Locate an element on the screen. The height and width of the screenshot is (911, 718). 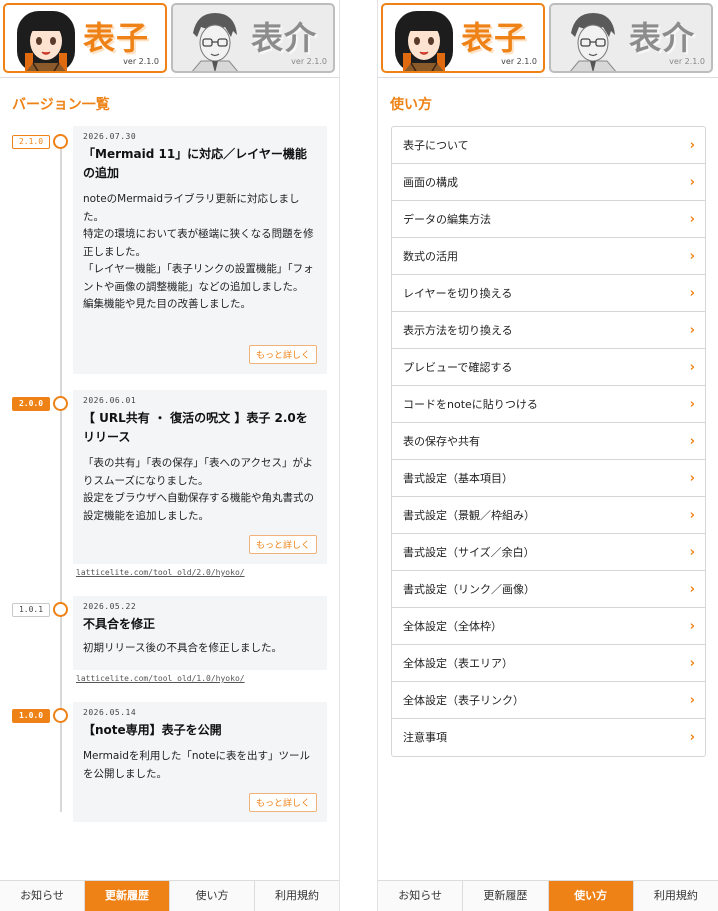
usage-item-label: 表子について is located at coordinates (436, 145).